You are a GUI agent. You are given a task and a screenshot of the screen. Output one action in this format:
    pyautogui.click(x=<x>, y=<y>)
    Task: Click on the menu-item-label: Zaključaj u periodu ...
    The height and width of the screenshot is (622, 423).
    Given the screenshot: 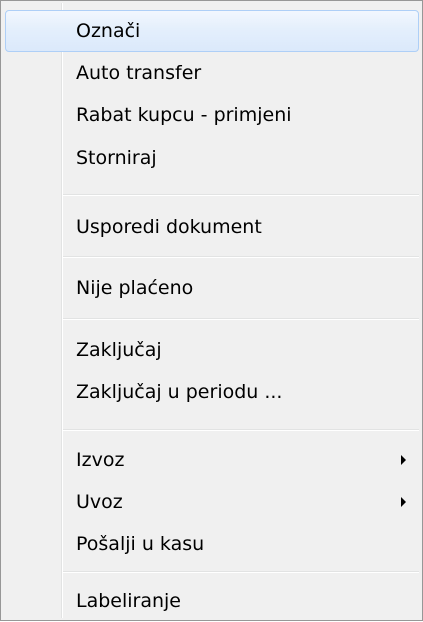 What is the action you would take?
    pyautogui.click(x=179, y=392)
    